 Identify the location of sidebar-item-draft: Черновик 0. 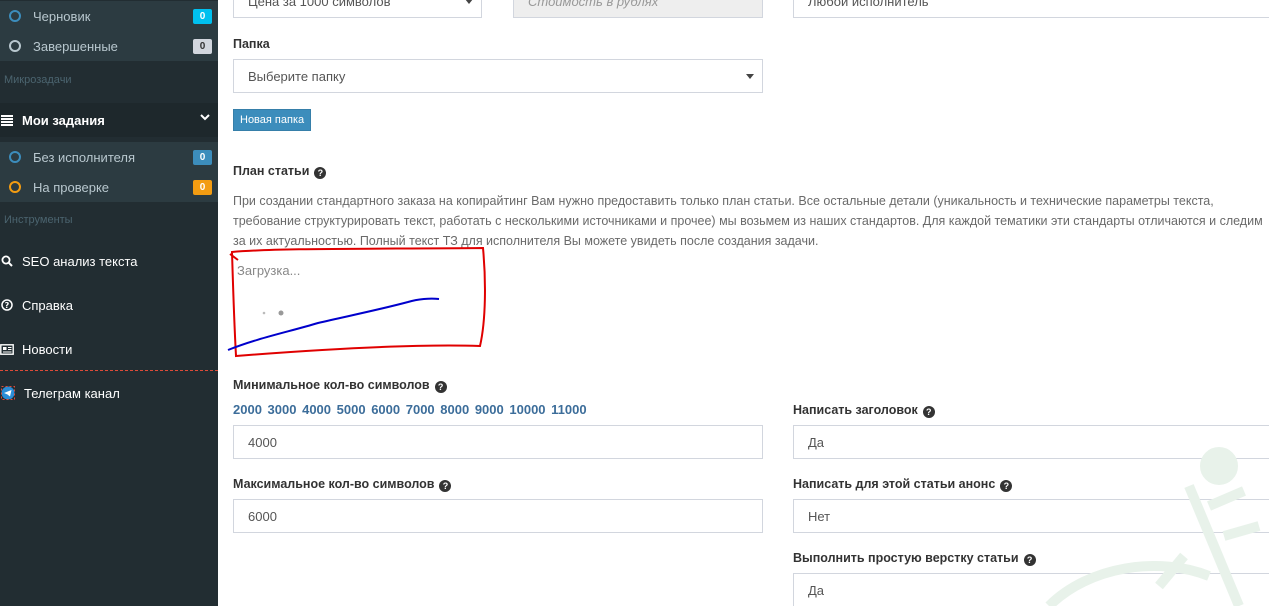
(109, 16).